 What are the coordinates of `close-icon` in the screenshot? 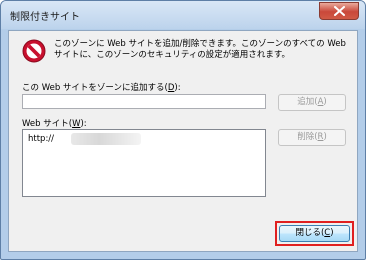 It's located at (339, 11).